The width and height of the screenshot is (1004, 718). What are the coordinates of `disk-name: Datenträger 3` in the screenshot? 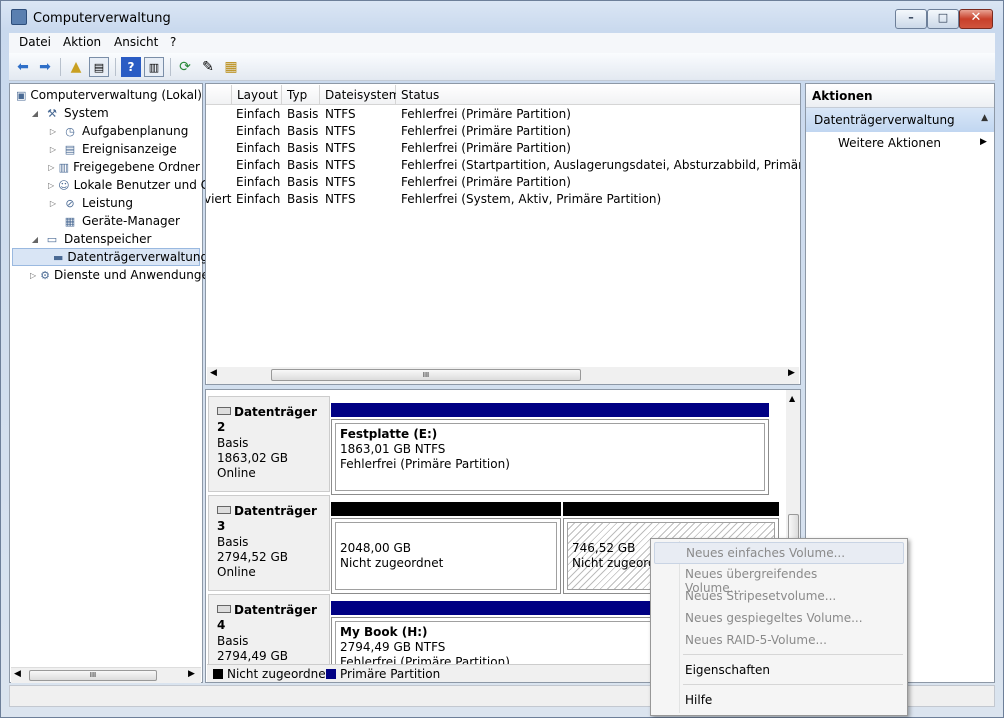 It's located at (267, 518).